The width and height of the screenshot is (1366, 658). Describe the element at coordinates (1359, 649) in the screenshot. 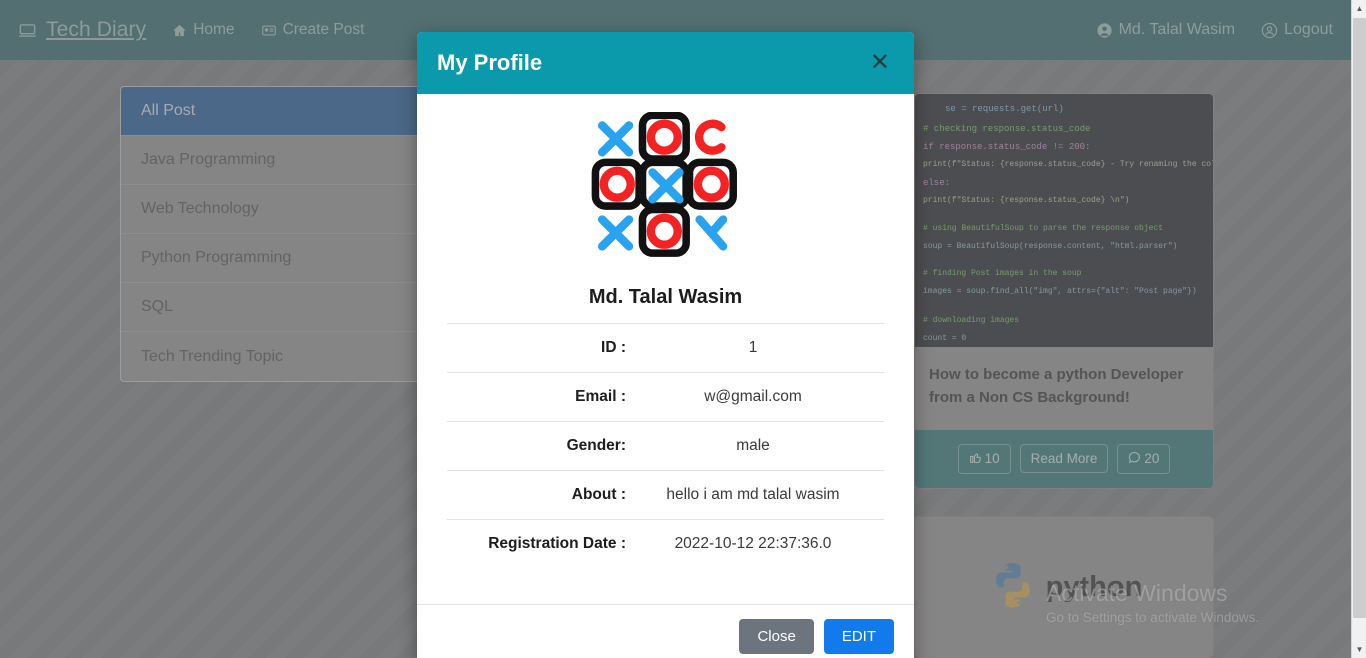

I see `scroll-down-icon: ▼` at that location.